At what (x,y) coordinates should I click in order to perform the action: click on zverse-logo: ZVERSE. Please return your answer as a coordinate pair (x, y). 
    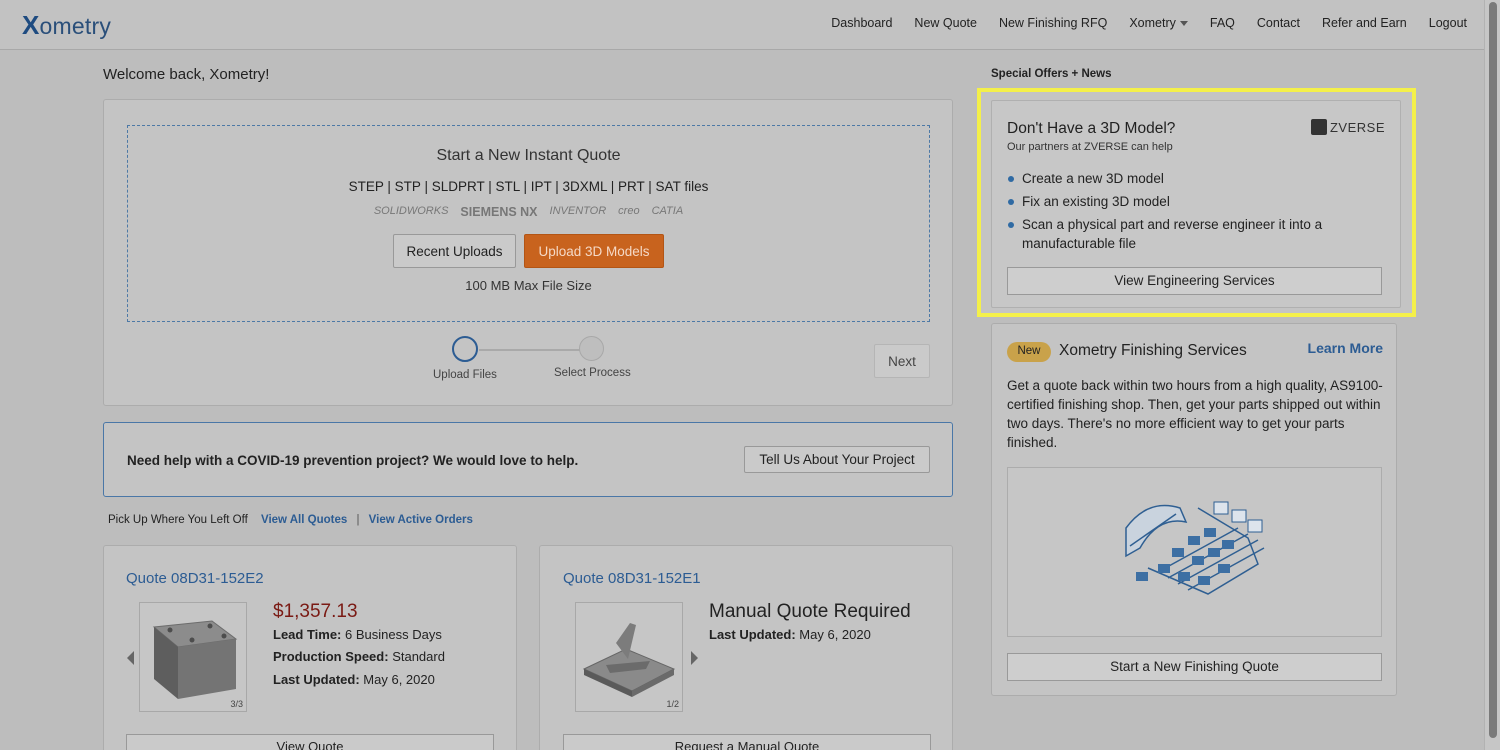
    Looking at the image, I should click on (1347, 127).